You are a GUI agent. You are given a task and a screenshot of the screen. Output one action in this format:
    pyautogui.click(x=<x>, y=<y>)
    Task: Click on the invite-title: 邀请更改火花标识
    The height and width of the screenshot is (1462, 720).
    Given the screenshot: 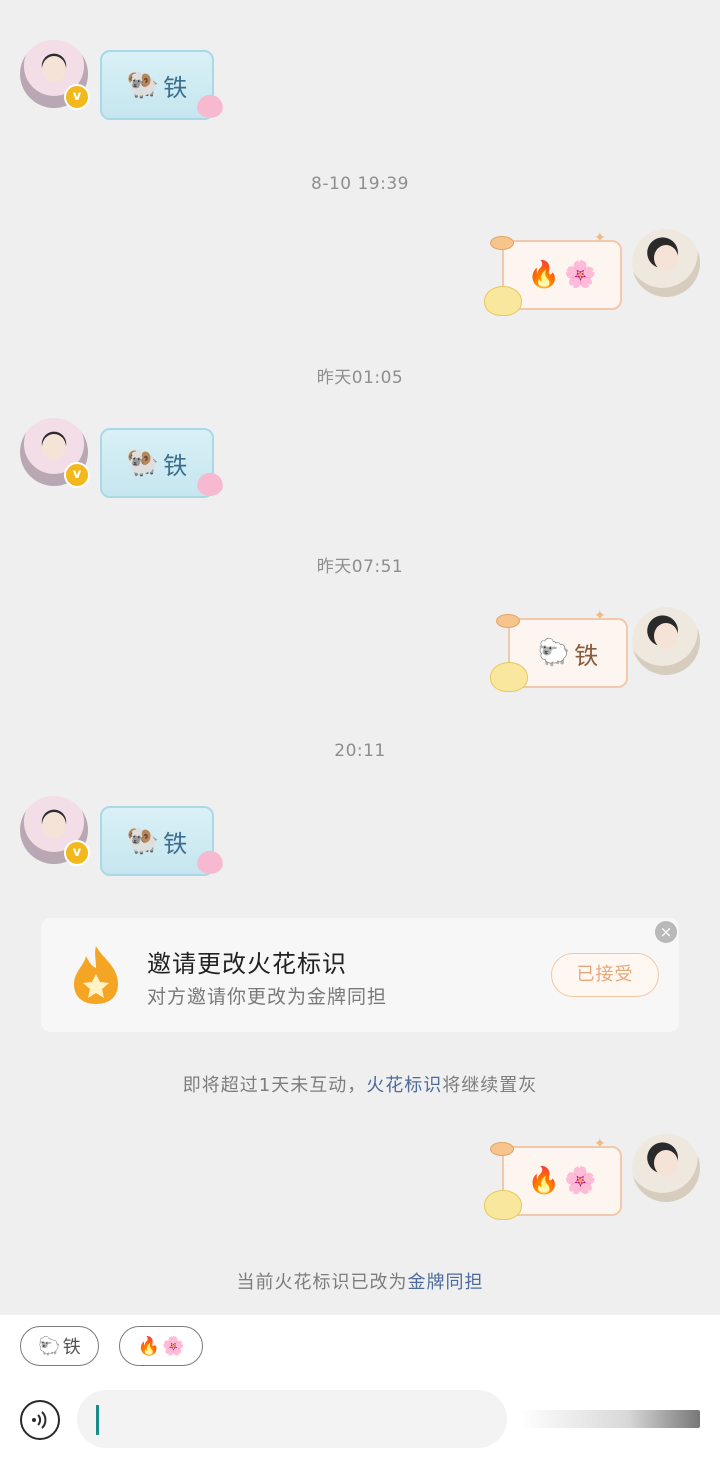 What is the action you would take?
    pyautogui.click(x=247, y=964)
    